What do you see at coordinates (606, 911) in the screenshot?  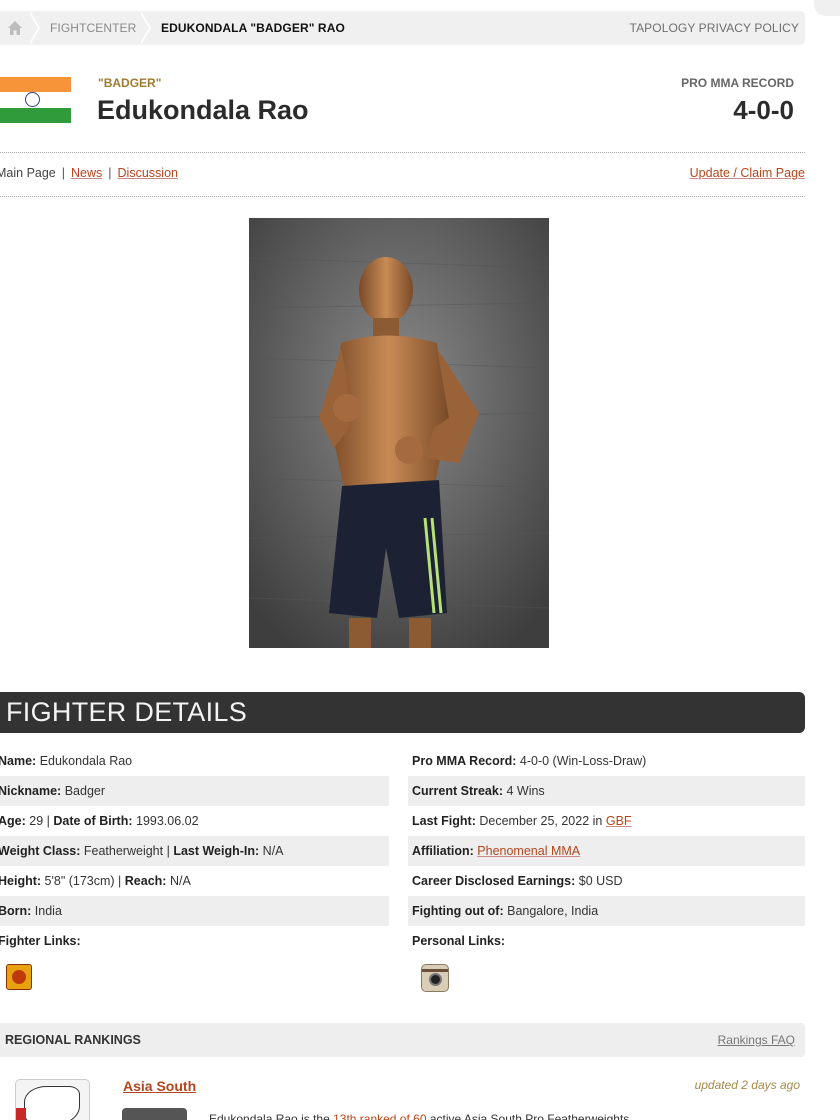 I see `detail-row: Fighting out of: Bangalore, India` at bounding box center [606, 911].